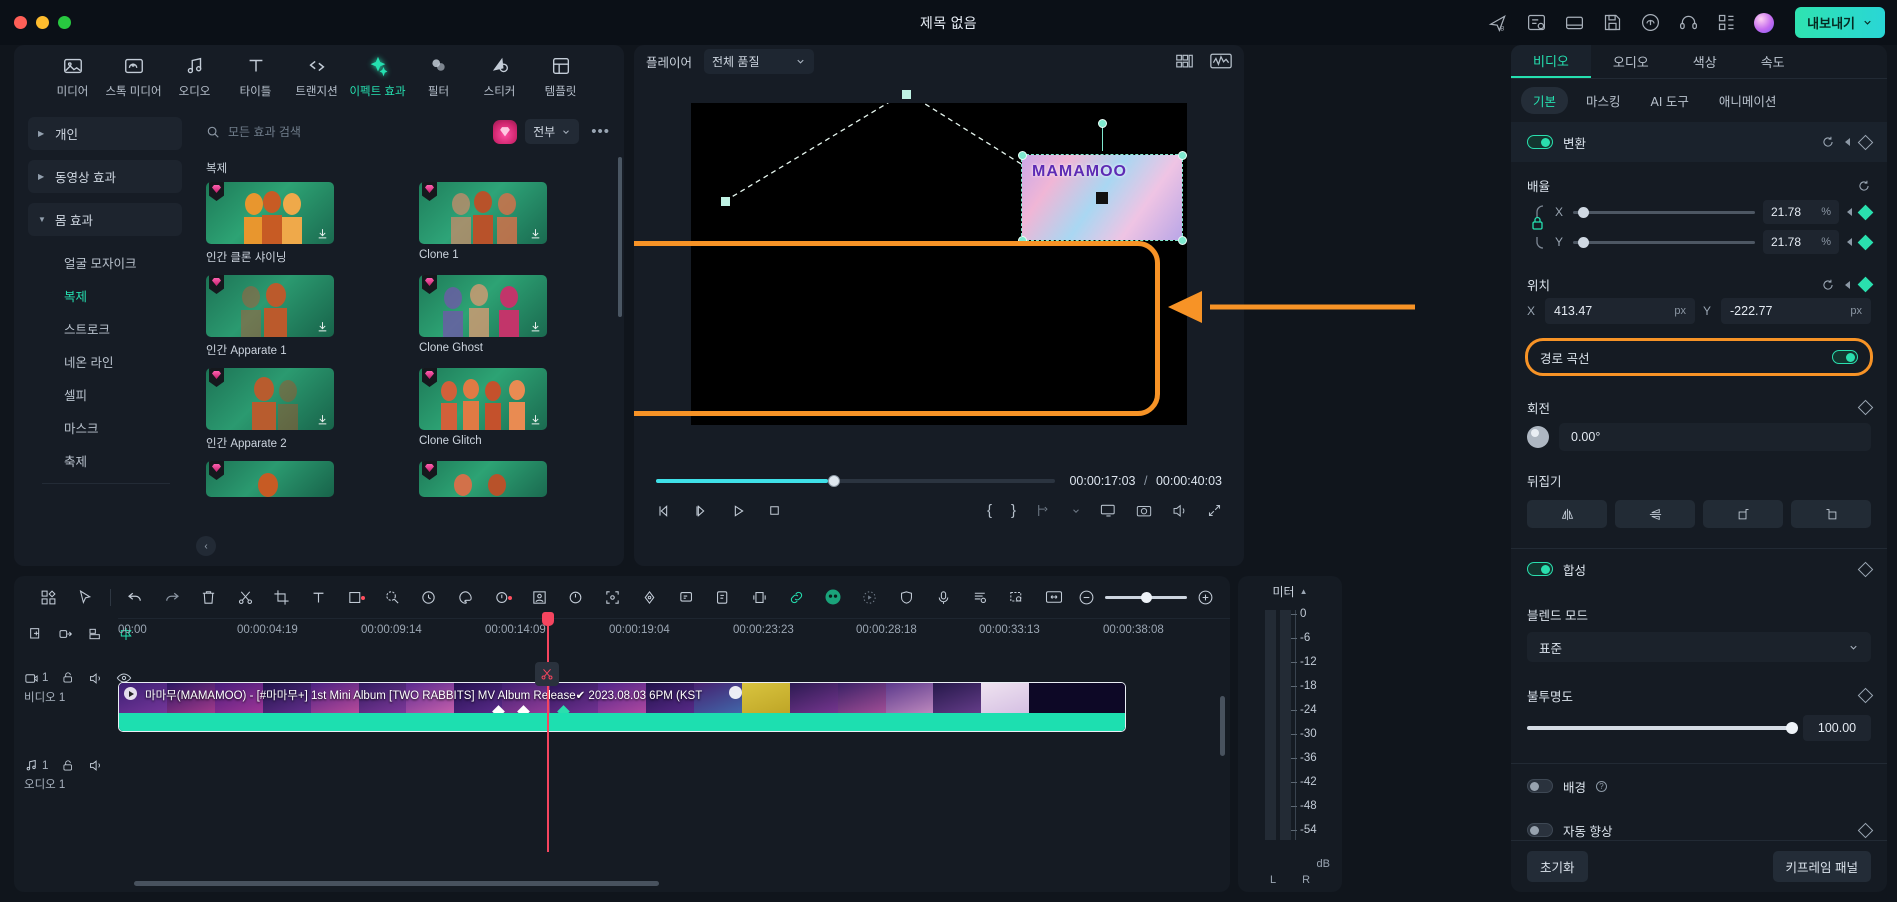 The image size is (1897, 902). Describe the element at coordinates (939, 267) in the screenshot. I see `preview-canvas: MAMAMOO` at that location.